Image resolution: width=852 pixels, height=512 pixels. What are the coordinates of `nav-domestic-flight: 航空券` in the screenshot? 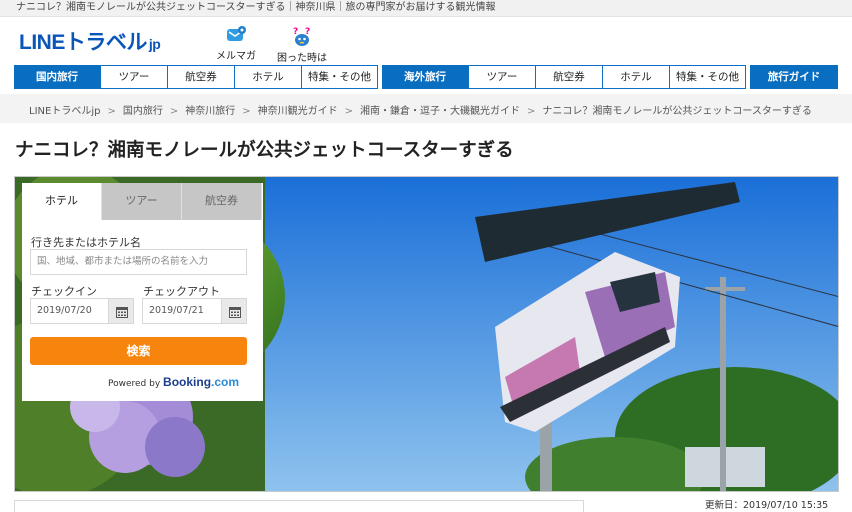 It's located at (201, 77).